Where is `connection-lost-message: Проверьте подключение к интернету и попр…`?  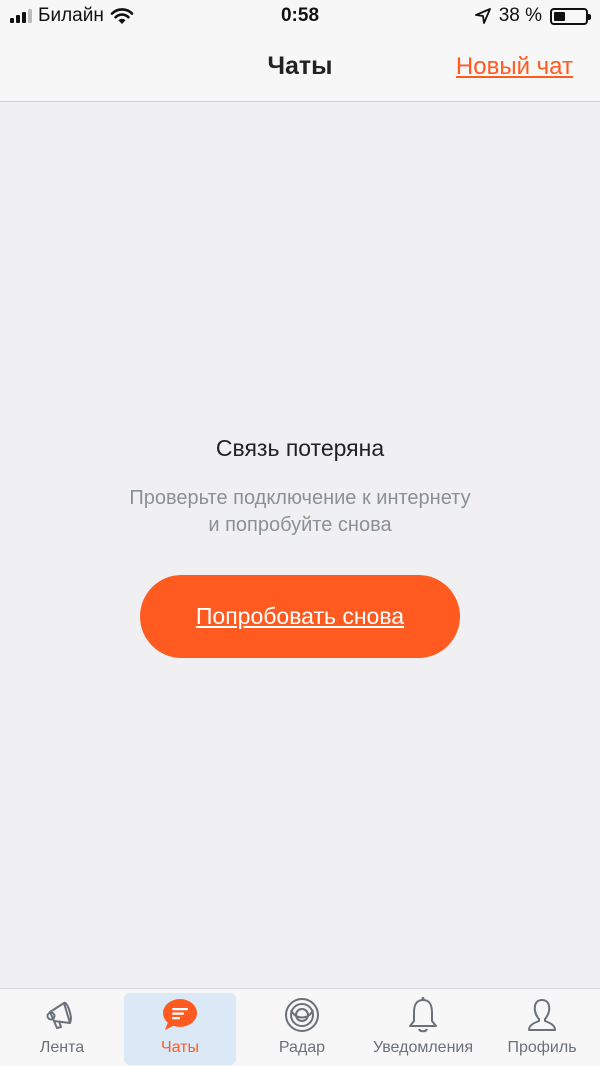 connection-lost-message: Проверьте подключение к интернету и попр… is located at coordinates (300, 512).